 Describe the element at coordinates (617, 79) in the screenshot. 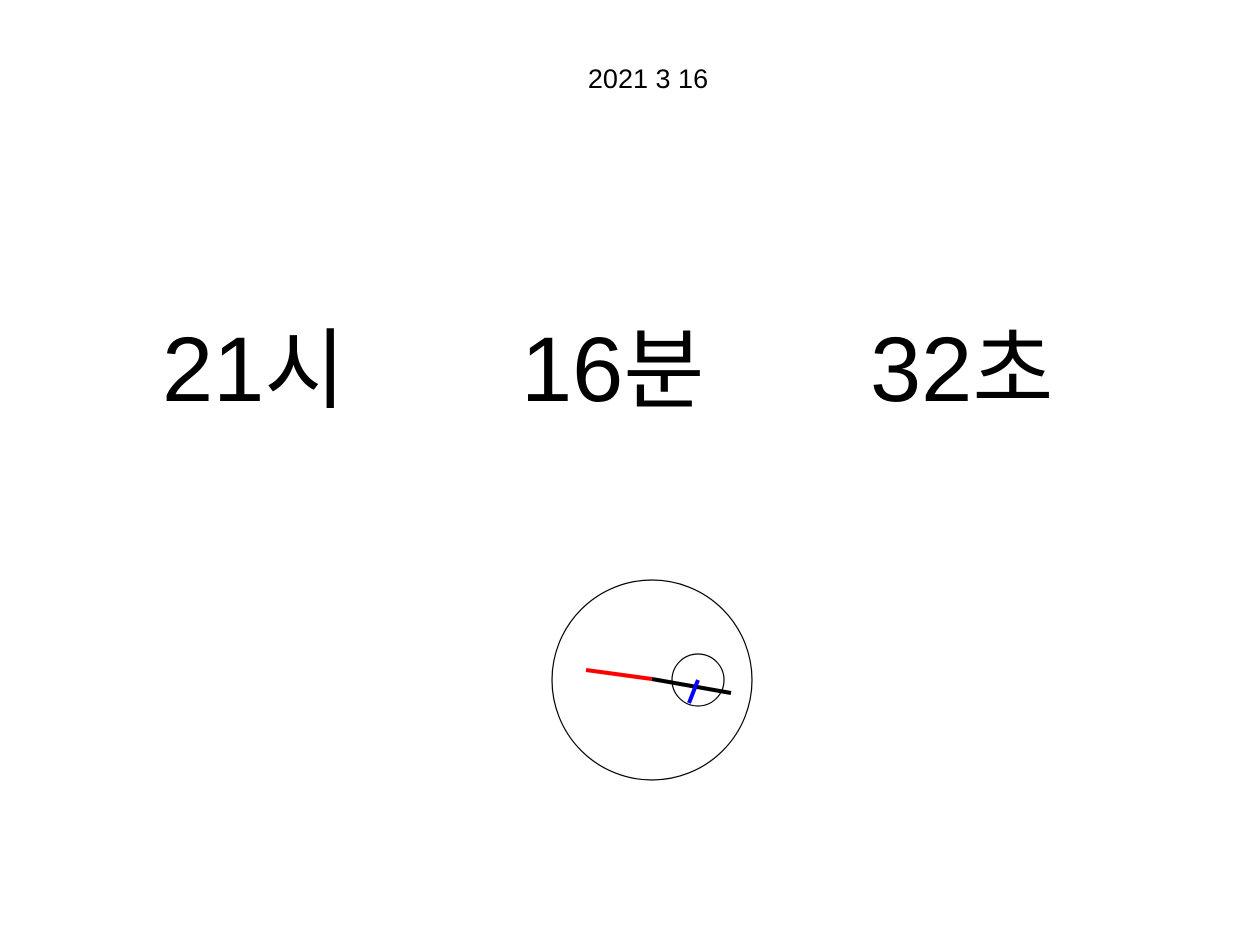

I see `date-year: 2021` at that location.